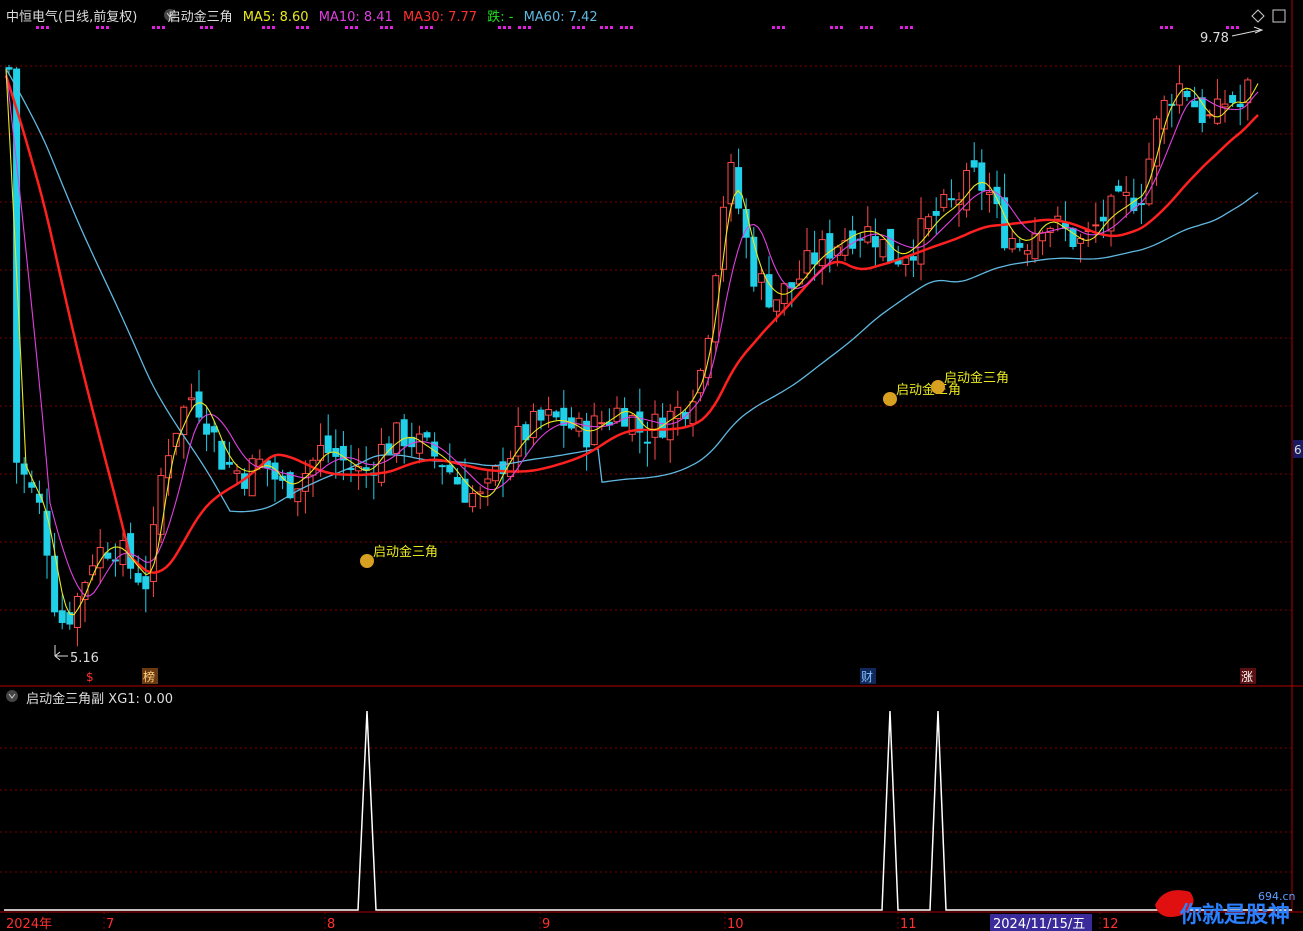 This screenshot has width=1303, height=931. What do you see at coordinates (141, 699) in the screenshot?
I see `sub-indicator-value: XG1: 0.00` at bounding box center [141, 699].